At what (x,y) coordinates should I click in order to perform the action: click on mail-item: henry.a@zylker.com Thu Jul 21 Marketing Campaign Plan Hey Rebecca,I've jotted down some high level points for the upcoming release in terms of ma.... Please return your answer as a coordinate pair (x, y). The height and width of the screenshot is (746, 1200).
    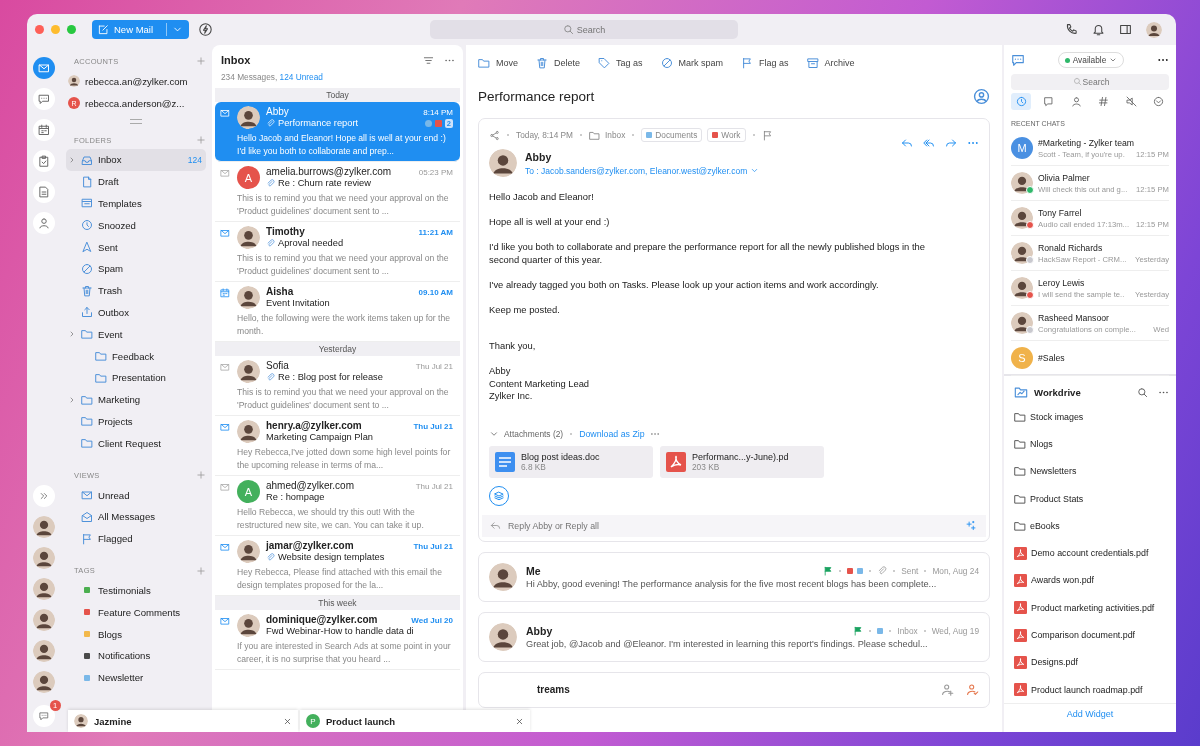
    Looking at the image, I should click on (337, 446).